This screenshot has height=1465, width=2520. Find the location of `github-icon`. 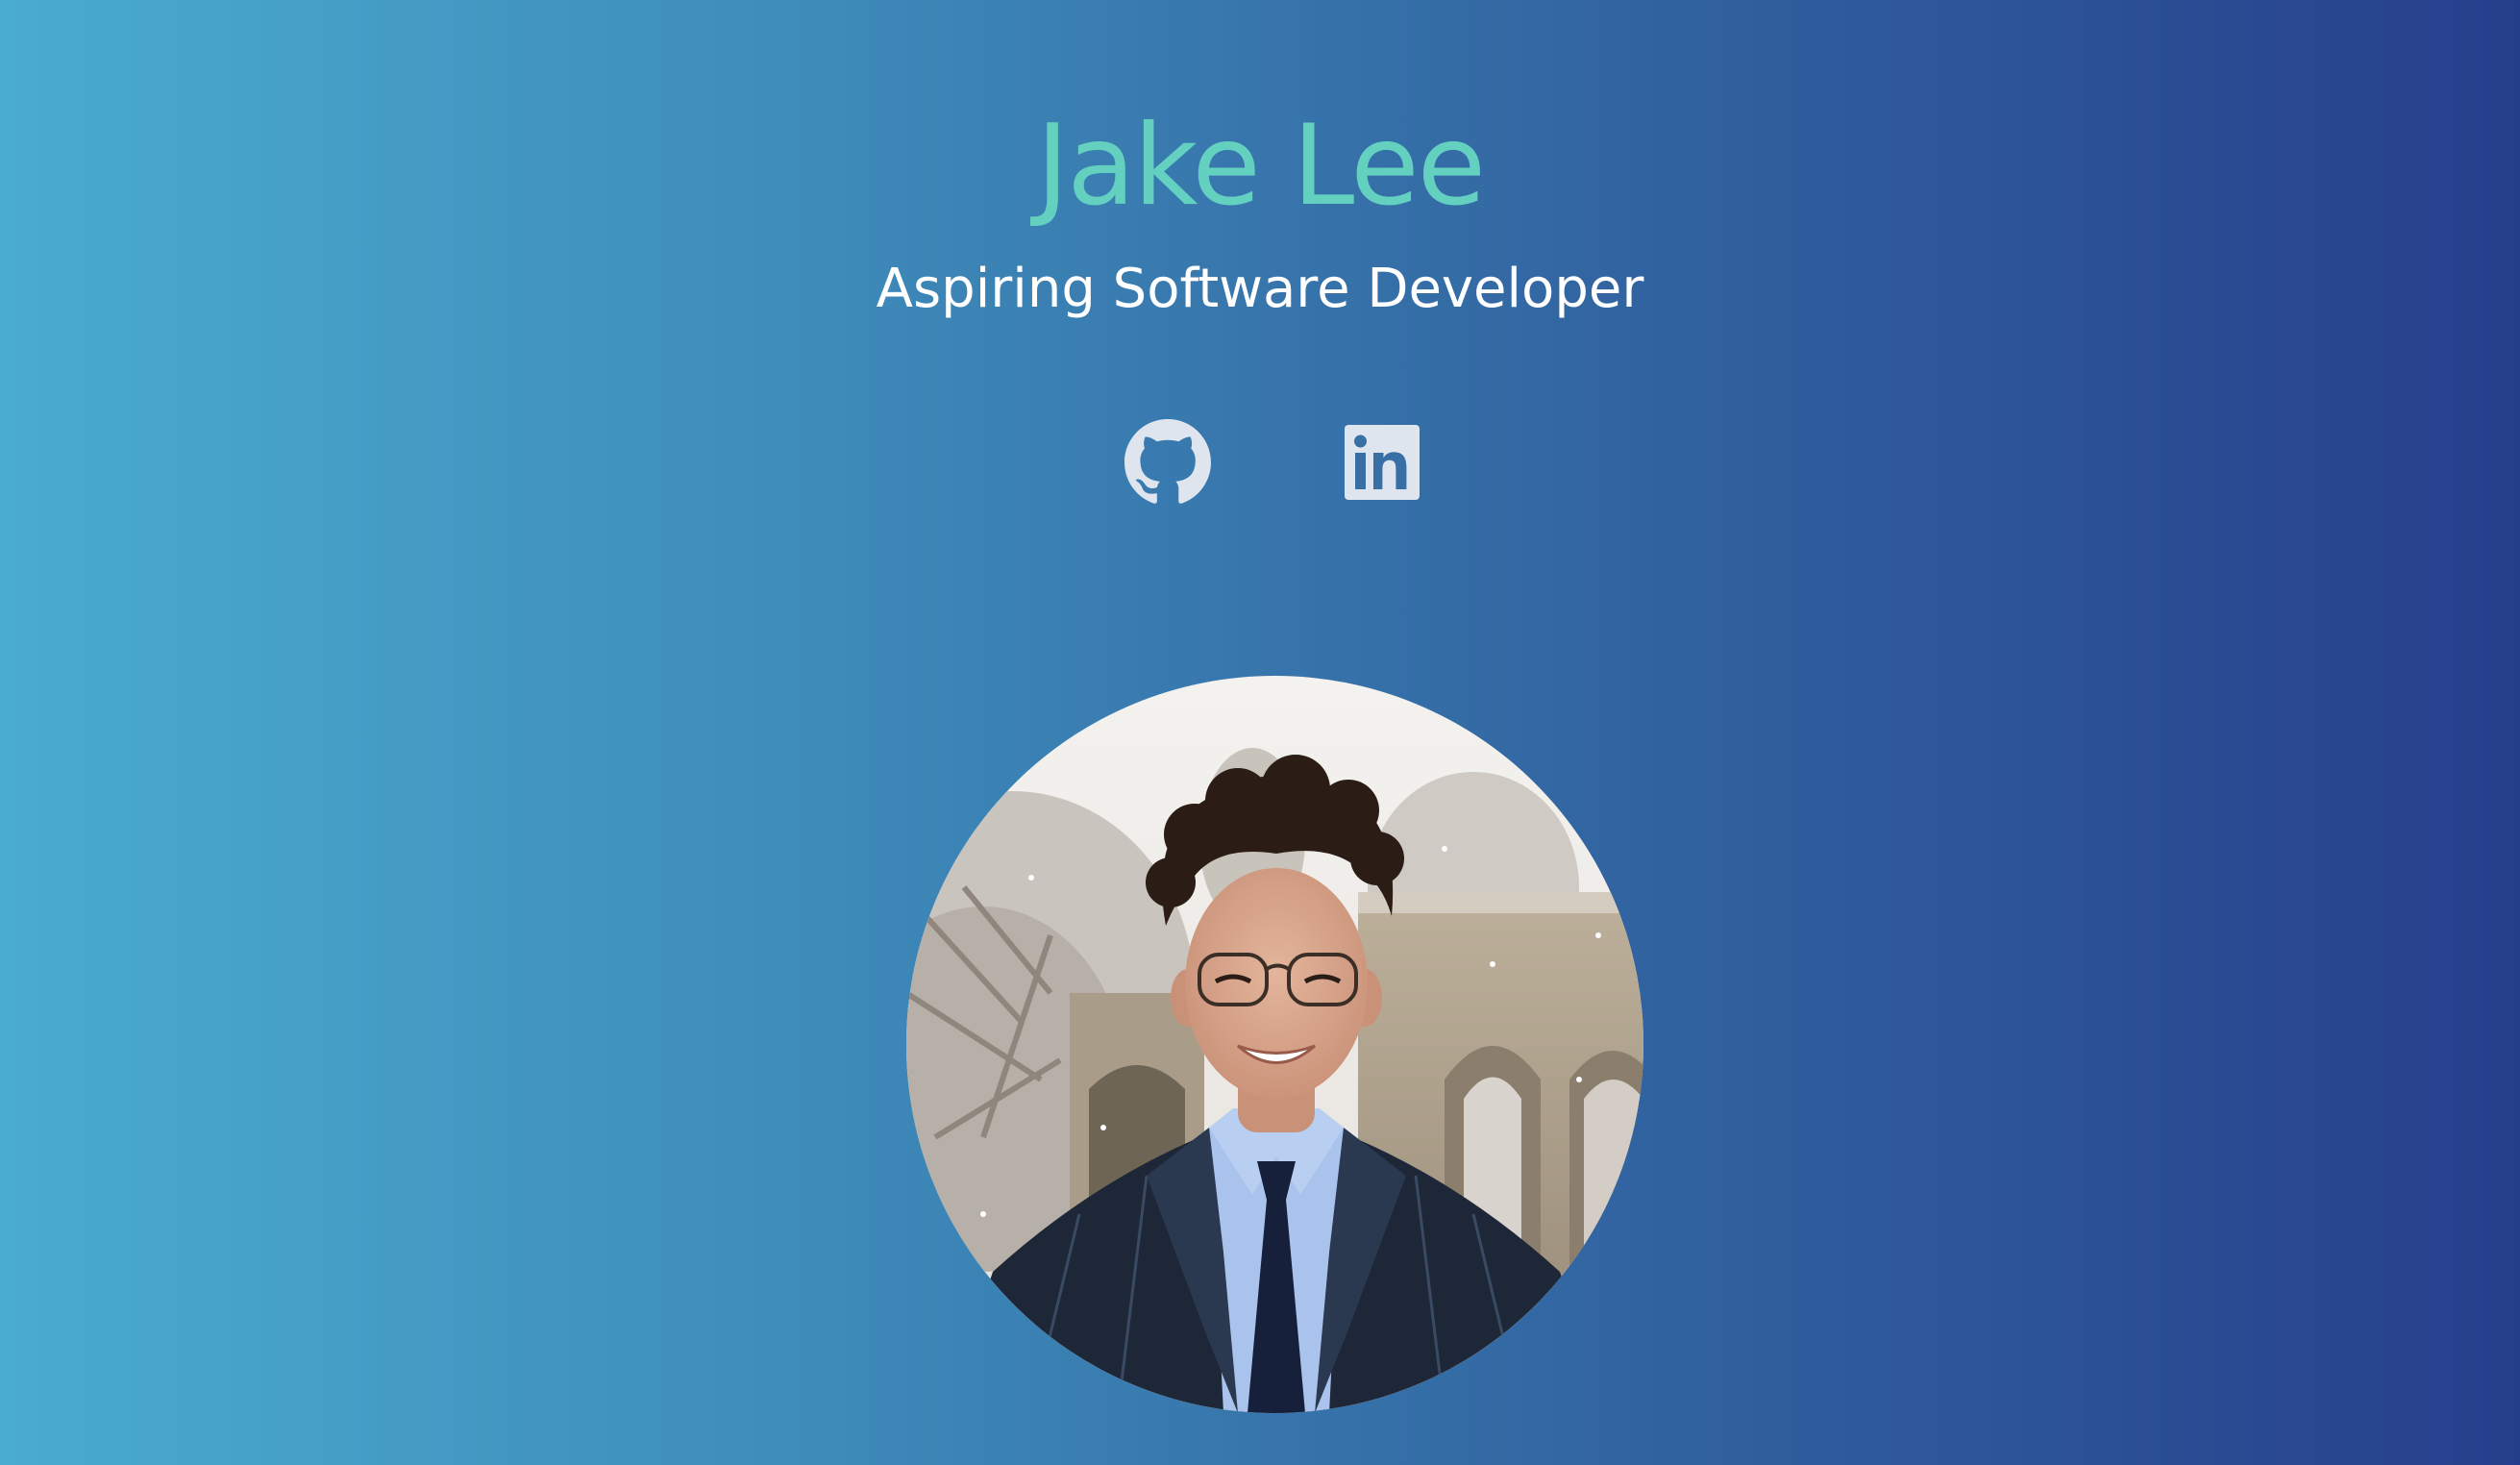

github-icon is located at coordinates (1168, 461).